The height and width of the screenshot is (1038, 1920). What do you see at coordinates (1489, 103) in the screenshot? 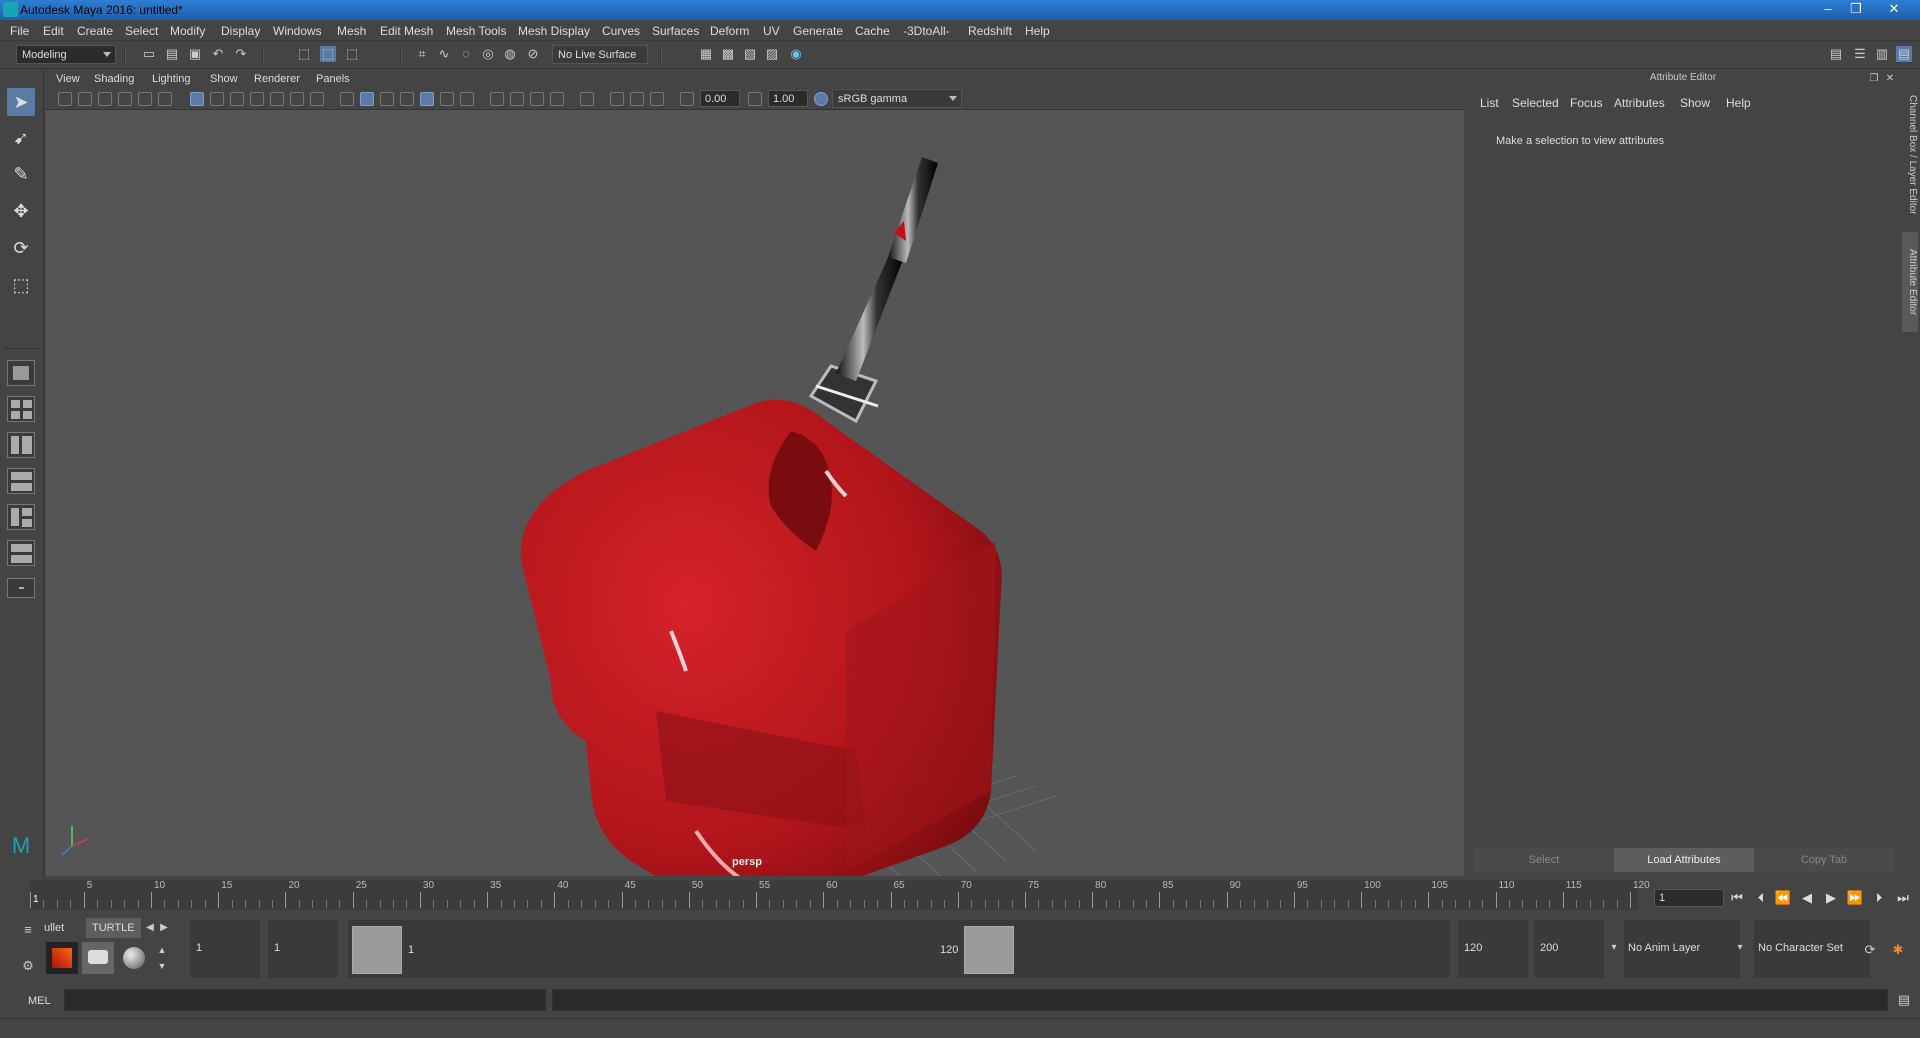
I see `ae-menu-list: List` at bounding box center [1489, 103].